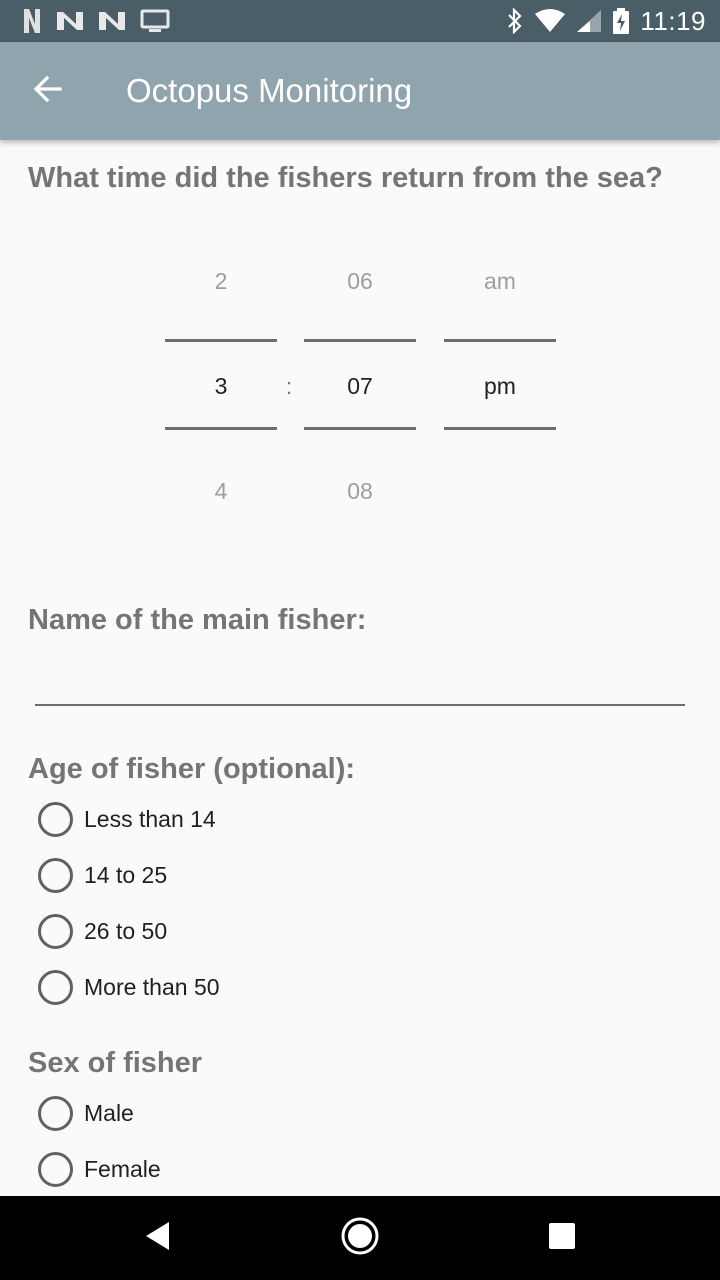 Image resolution: width=720 pixels, height=1280 pixels. I want to click on radio-label: Male, so click(109, 1112).